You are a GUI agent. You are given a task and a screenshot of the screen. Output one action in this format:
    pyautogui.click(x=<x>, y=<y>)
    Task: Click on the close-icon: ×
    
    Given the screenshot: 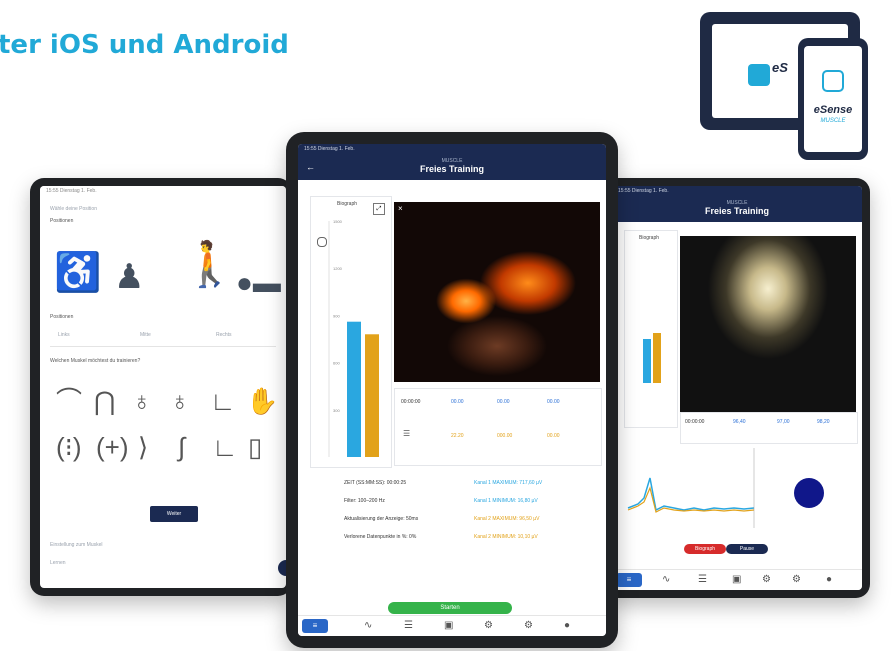 What is the action you would take?
    pyautogui.click(x=400, y=208)
    